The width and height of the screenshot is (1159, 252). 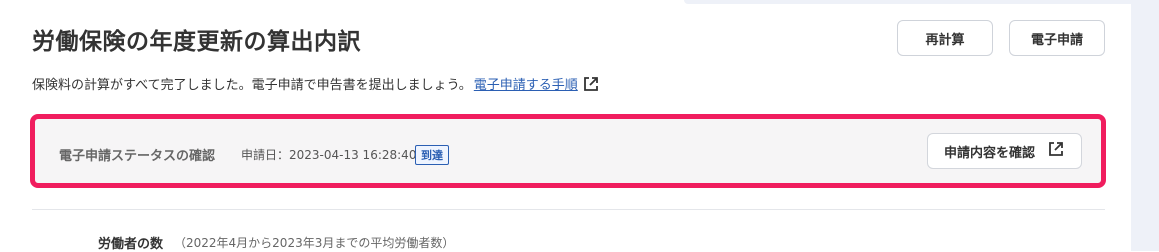 What do you see at coordinates (252, 85) in the screenshot?
I see `description-text: 保険料の計算がすべて完了しました。電子申請で申告書を提出しましょう。` at bounding box center [252, 85].